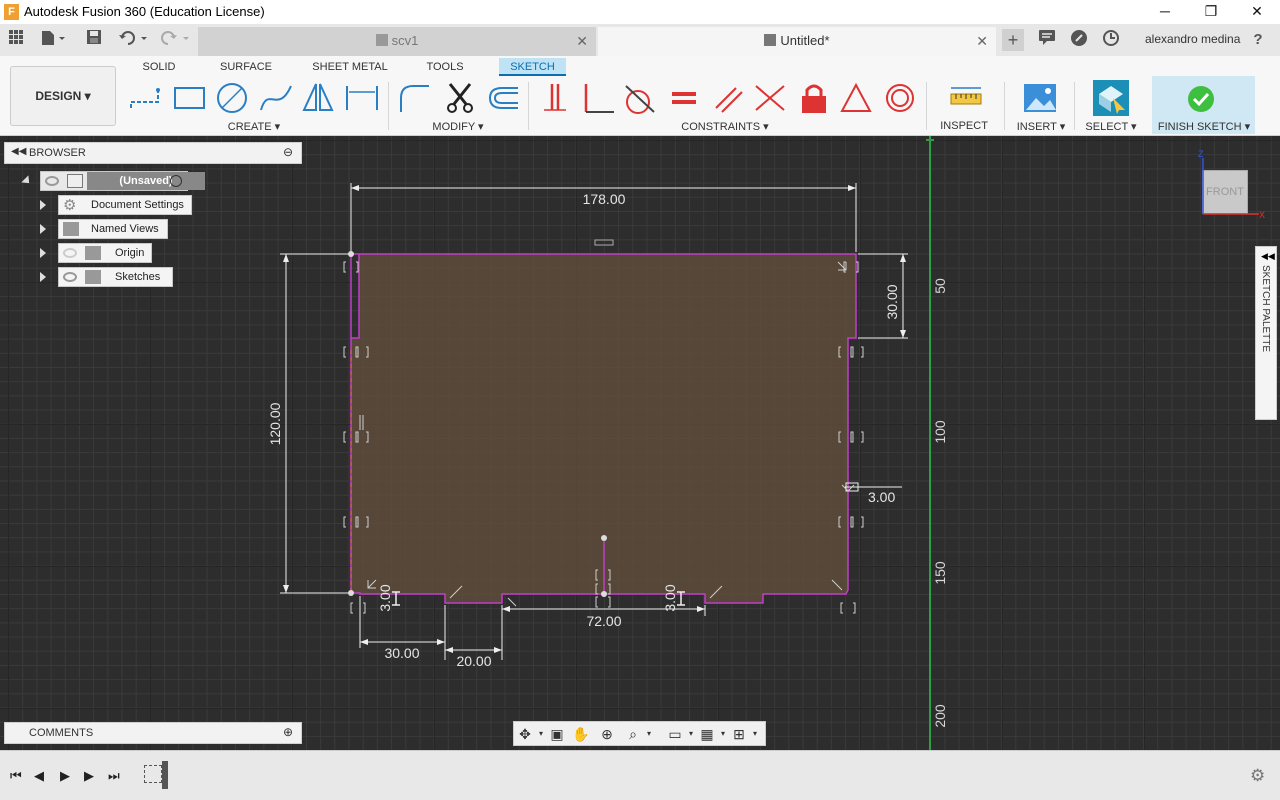 The width and height of the screenshot is (1280, 800). Describe the element at coordinates (63, 96) in the screenshot. I see `workspace-switcher: DESIGN ▾` at that location.